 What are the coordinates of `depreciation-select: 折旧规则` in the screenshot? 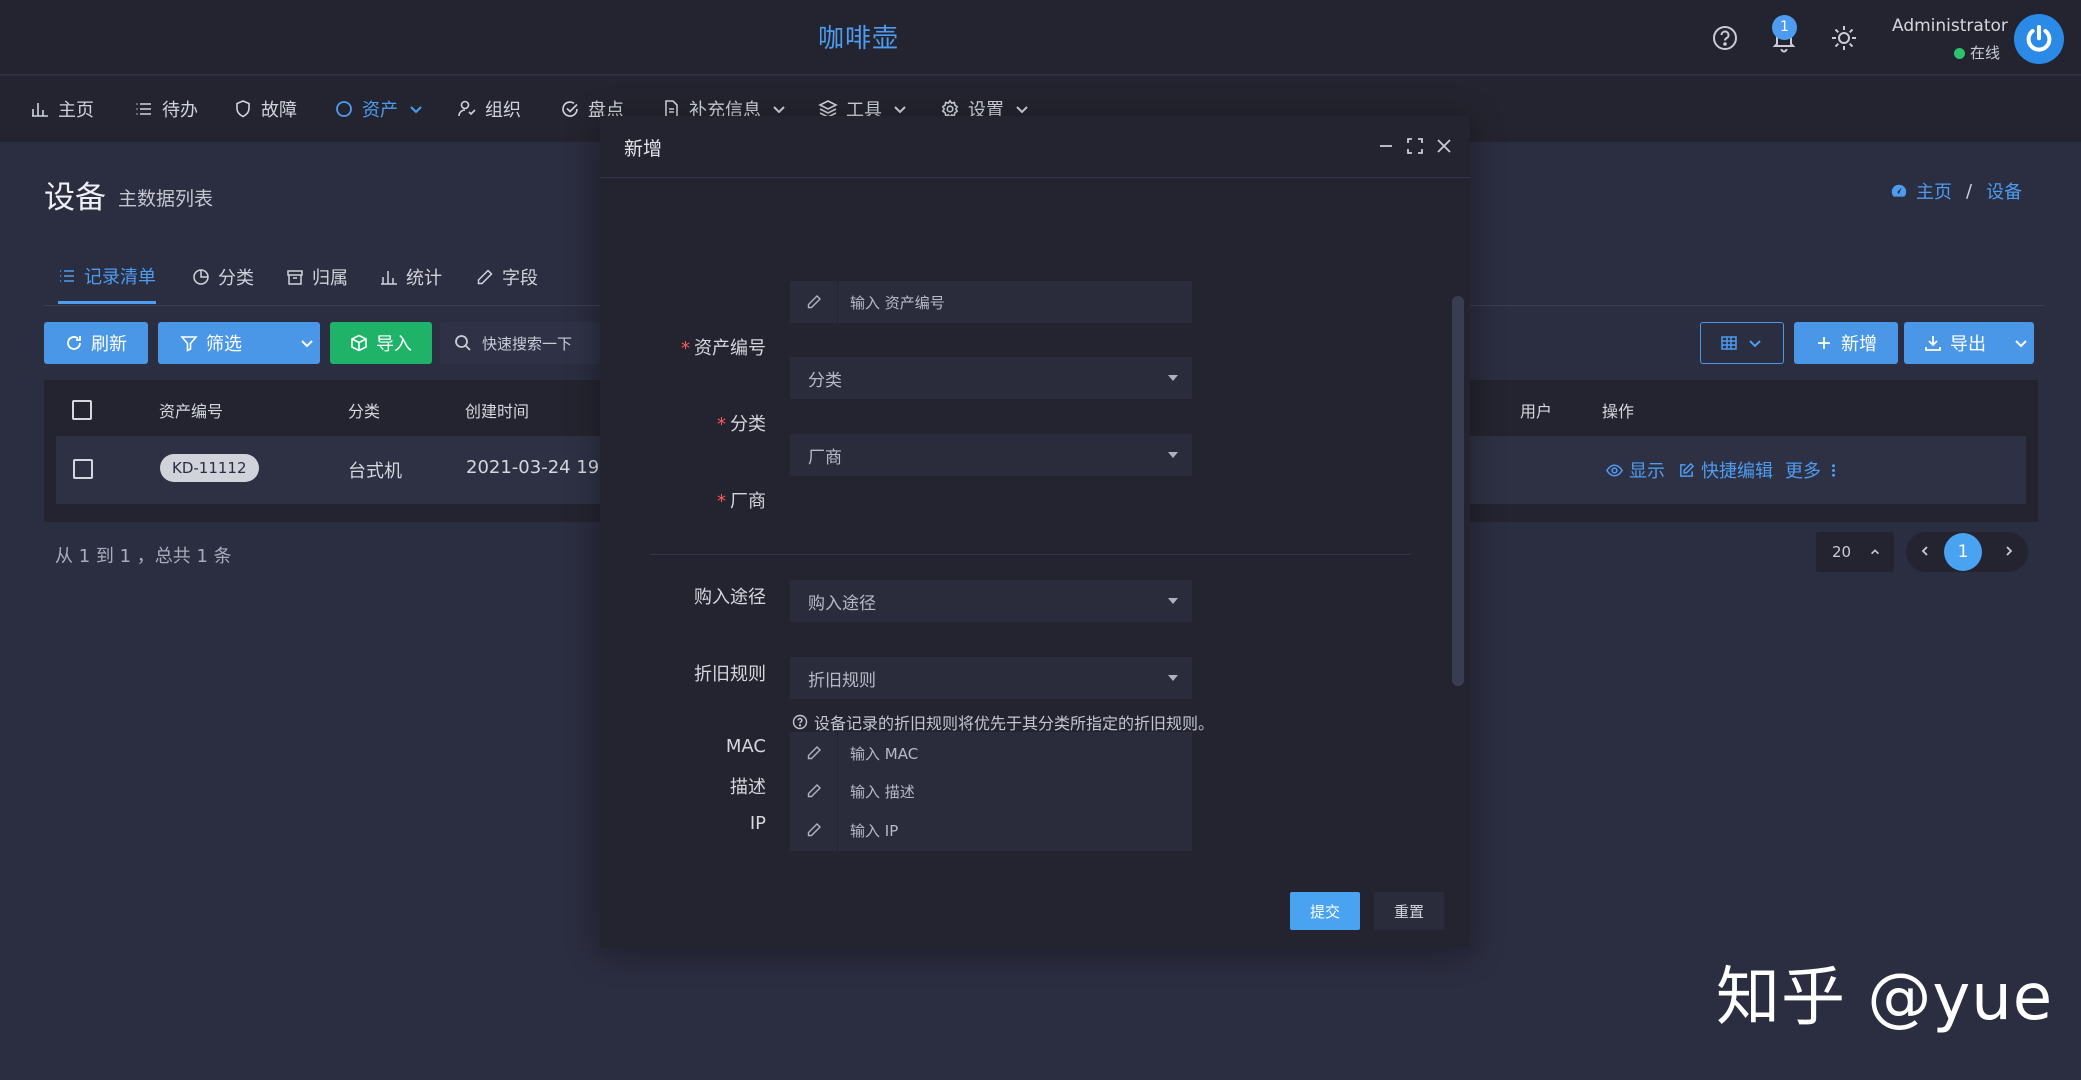 It's located at (991, 678).